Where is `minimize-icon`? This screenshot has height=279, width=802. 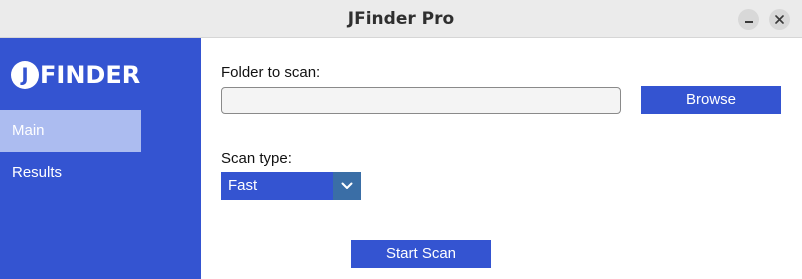 minimize-icon is located at coordinates (748, 21).